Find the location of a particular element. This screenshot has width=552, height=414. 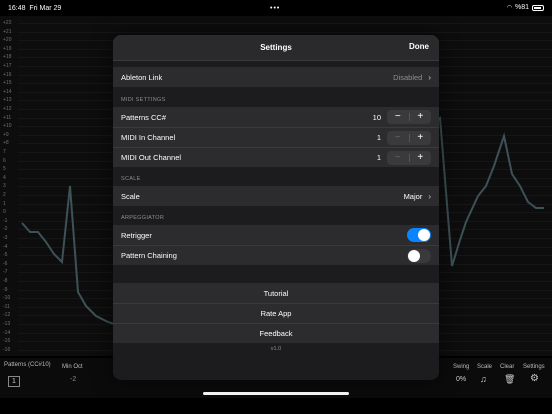

battery-percent: %81 is located at coordinates (521, 7).